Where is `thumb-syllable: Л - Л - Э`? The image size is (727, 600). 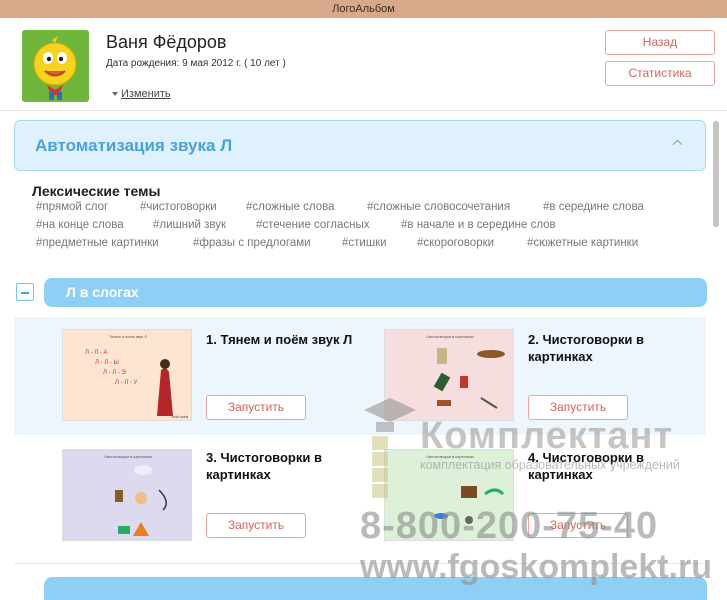 thumb-syllable: Л - Л - Э is located at coordinates (115, 373).